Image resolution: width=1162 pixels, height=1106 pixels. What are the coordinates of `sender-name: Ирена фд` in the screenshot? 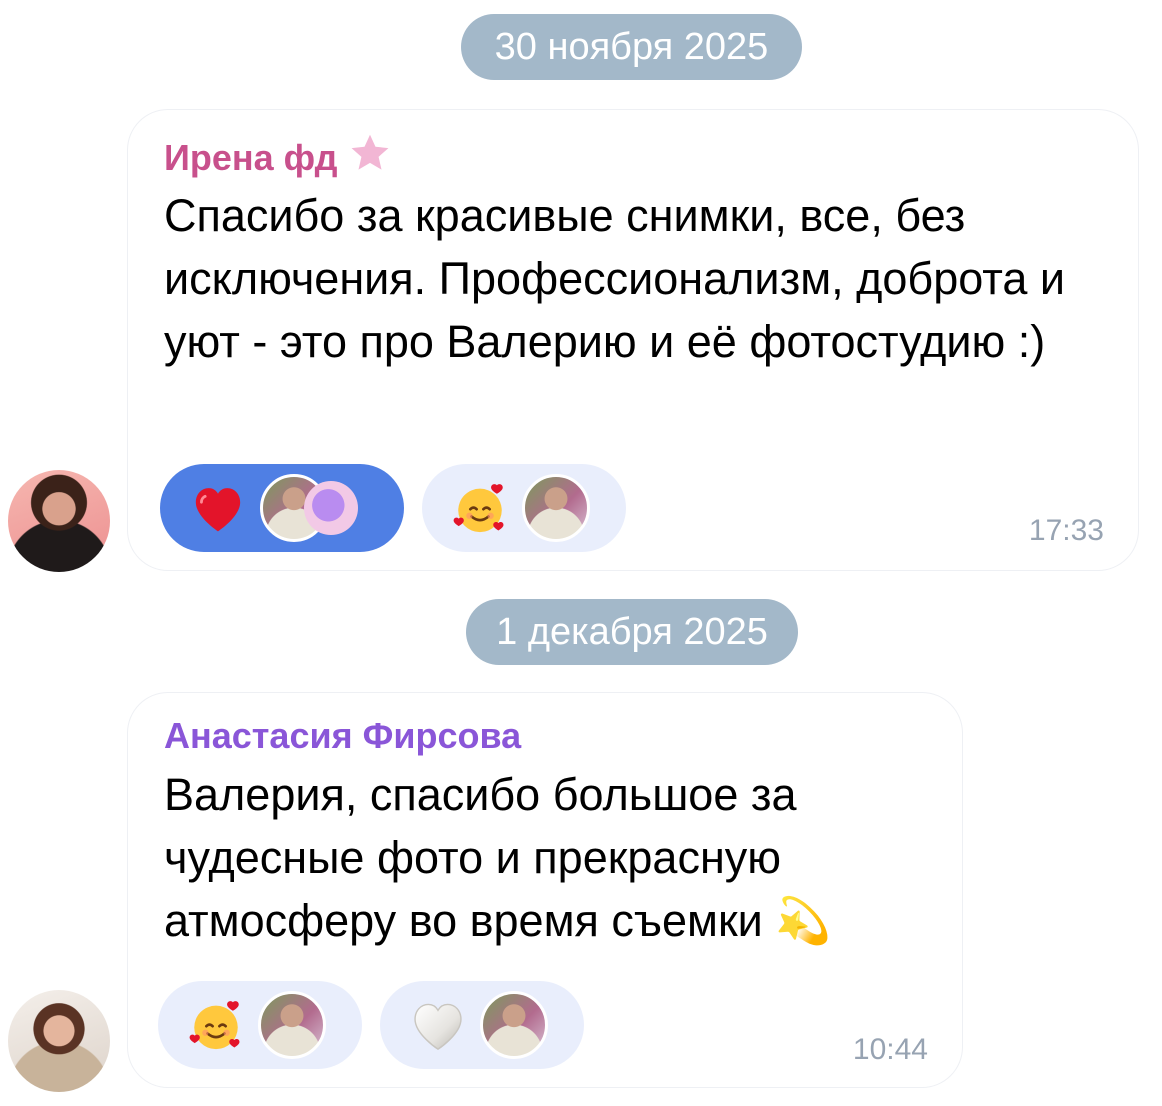 It's located at (278, 157).